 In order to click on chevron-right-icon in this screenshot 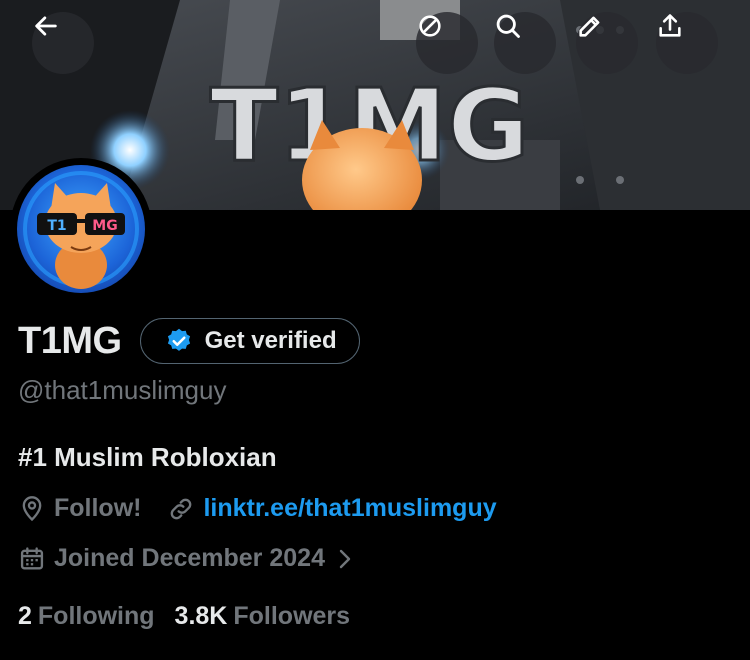, I will do `click(345, 558)`.